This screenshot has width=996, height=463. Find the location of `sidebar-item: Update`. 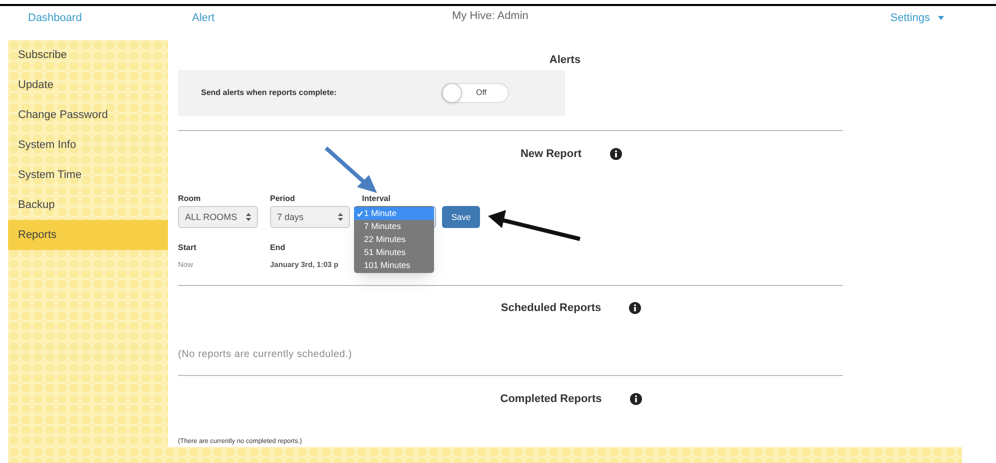

sidebar-item: Update is located at coordinates (88, 85).